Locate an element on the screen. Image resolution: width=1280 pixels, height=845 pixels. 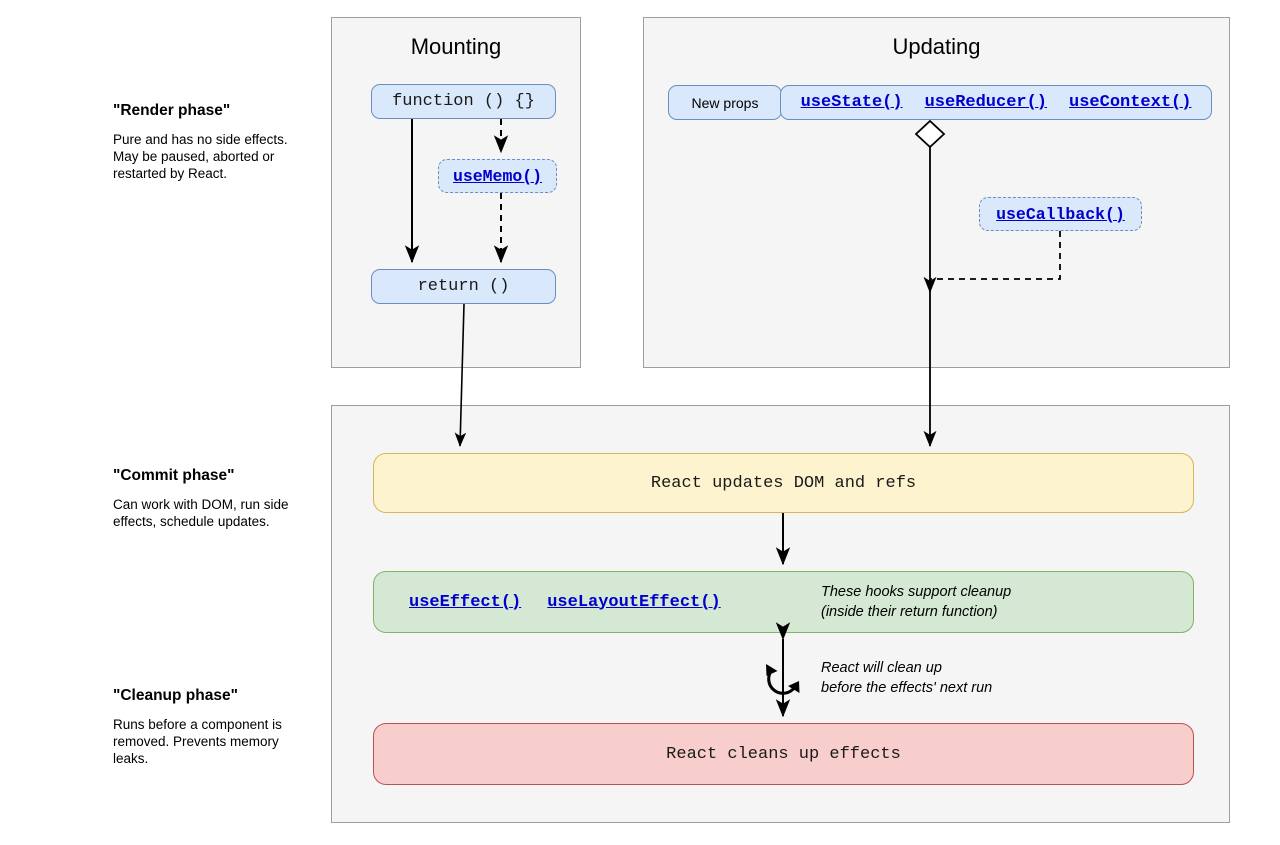
node-react-updates-dom-label: React updates DOM and refs is located at coordinates (783, 483).